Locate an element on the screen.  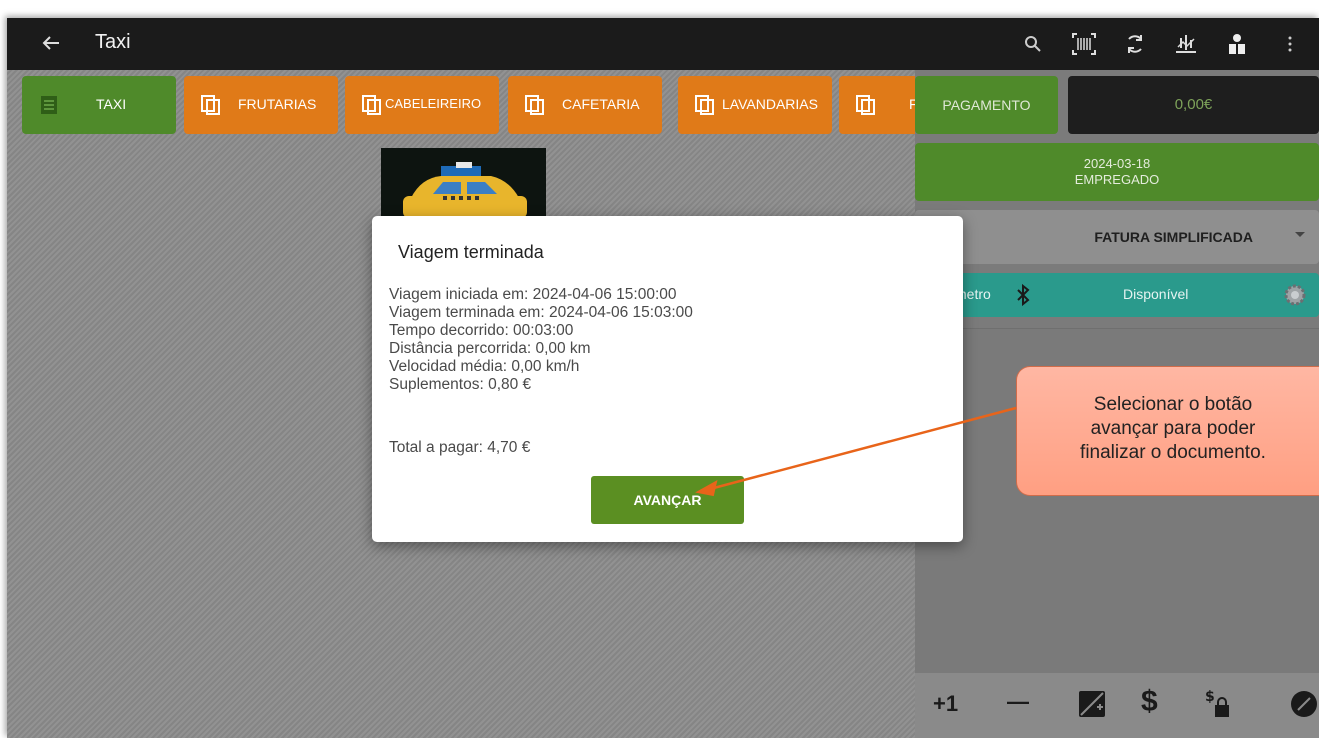
edit-price-icon is located at coordinates (1092, 705).